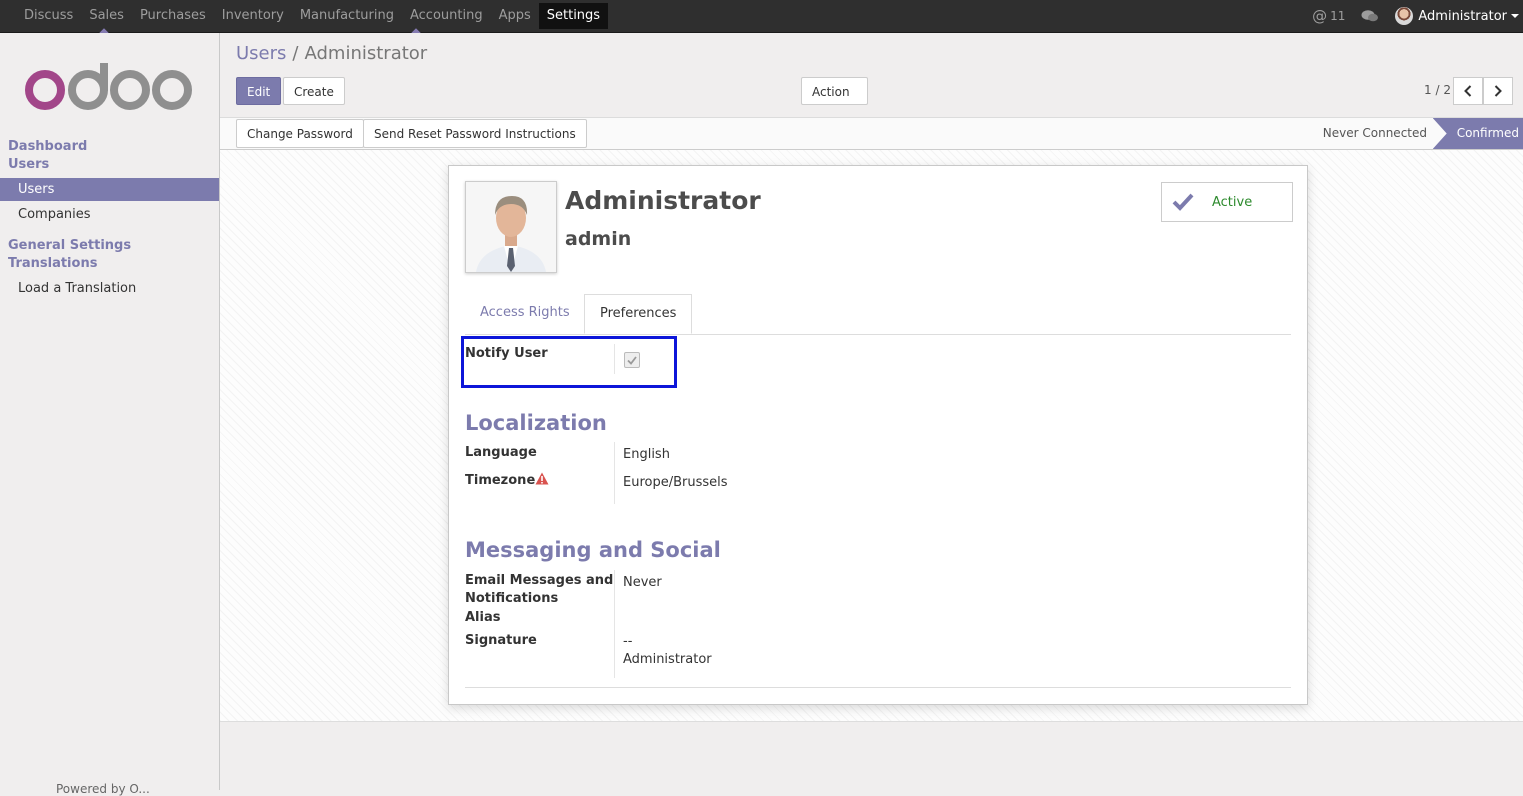 The width and height of the screenshot is (1523, 796). I want to click on notify-user-label: Notify User, so click(506, 353).